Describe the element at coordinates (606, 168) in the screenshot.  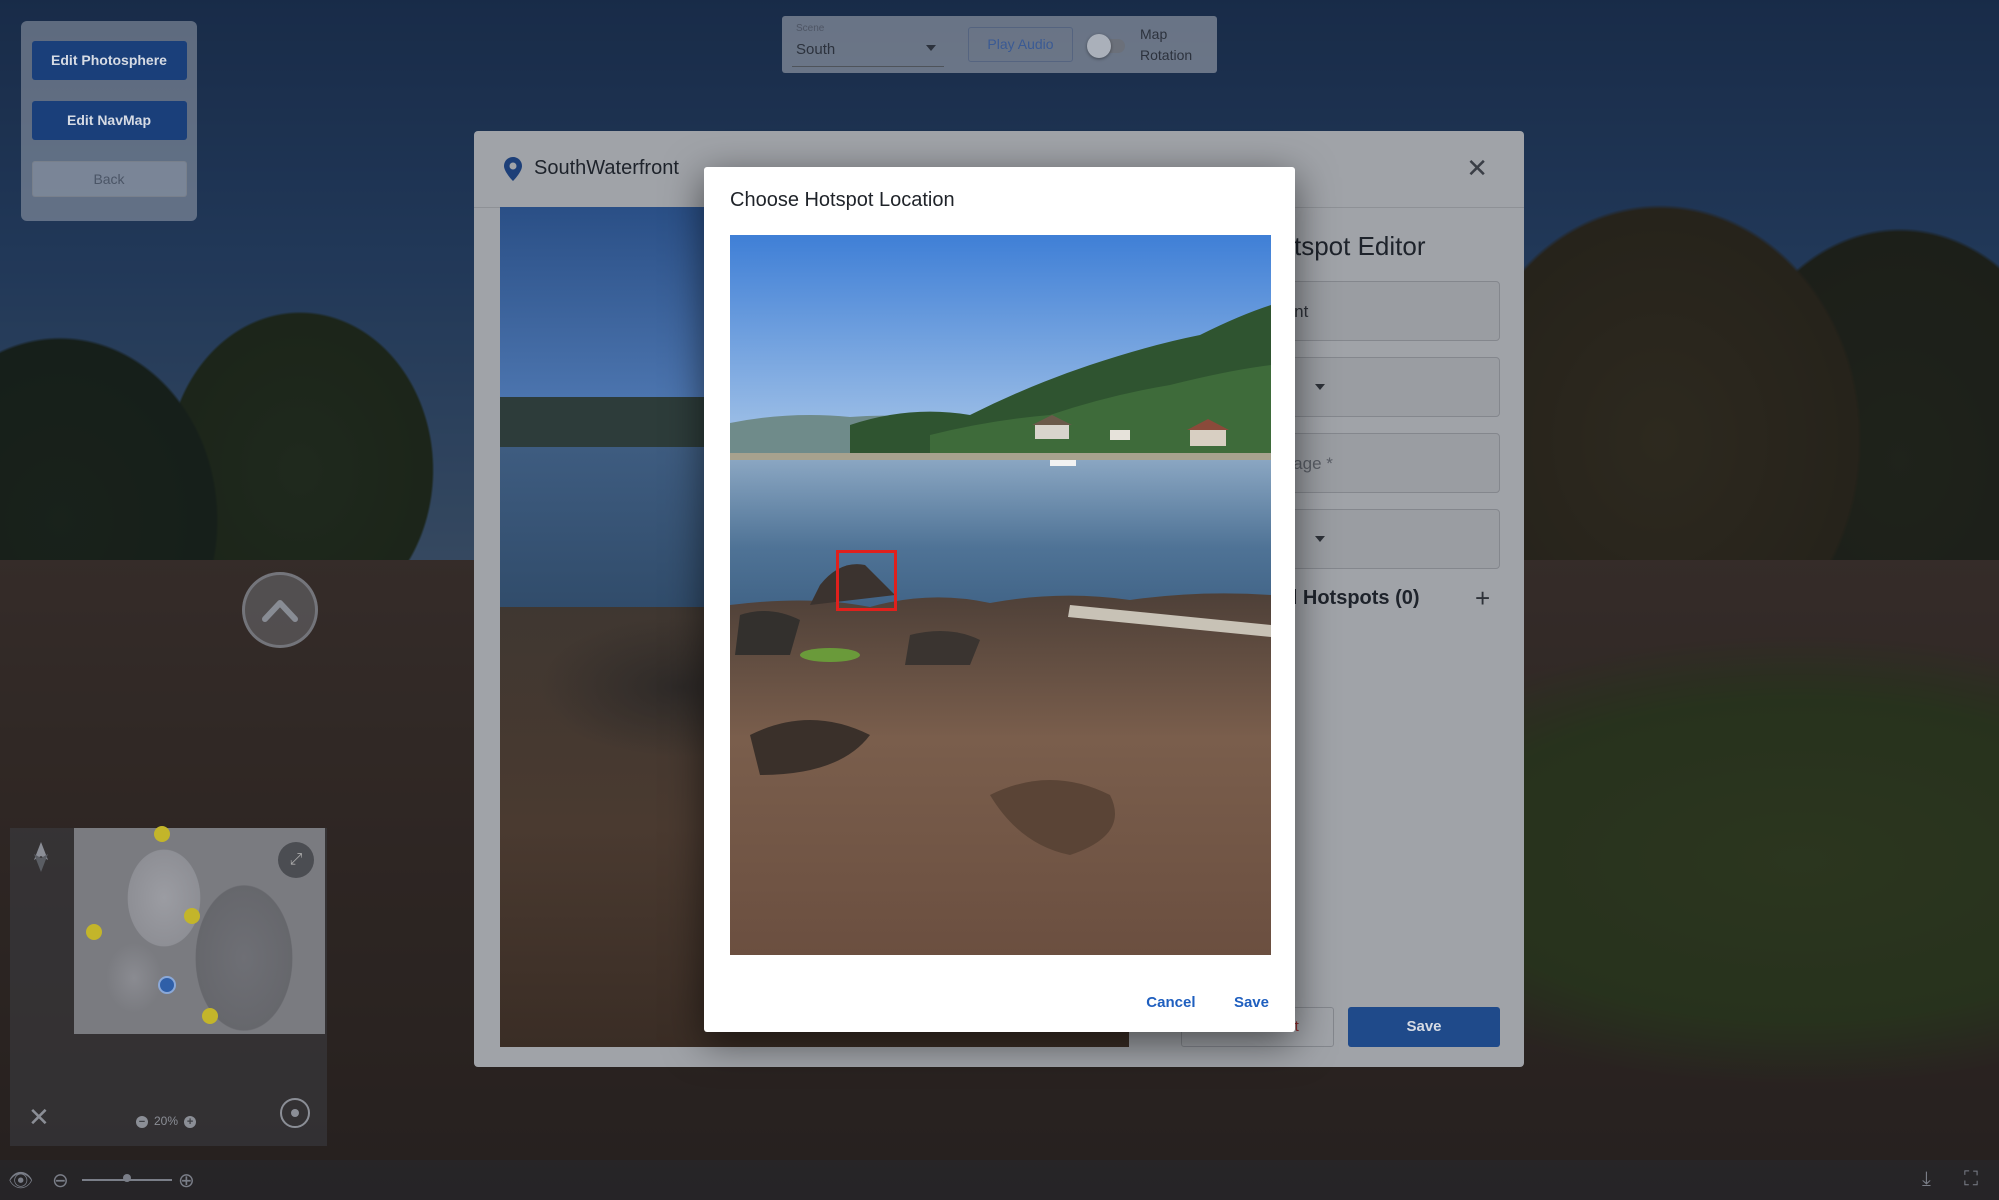
I see `dialog-title: SouthWaterfront` at that location.